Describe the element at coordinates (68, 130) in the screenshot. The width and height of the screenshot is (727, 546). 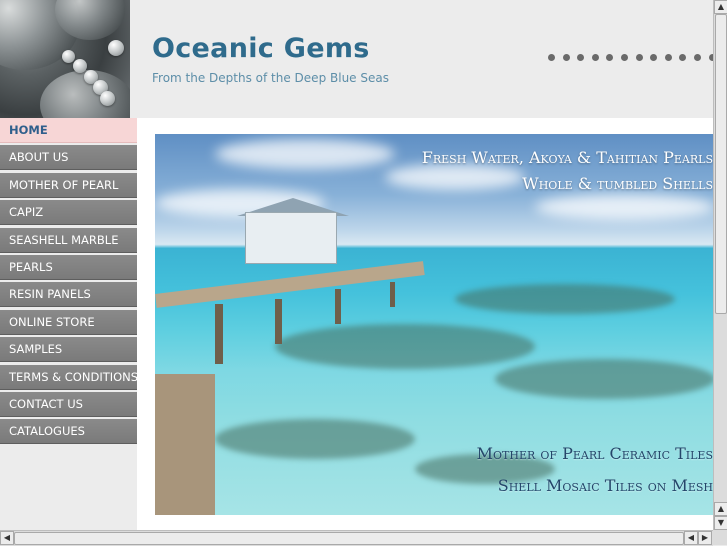
I see `nav-item-home: HOME` at that location.